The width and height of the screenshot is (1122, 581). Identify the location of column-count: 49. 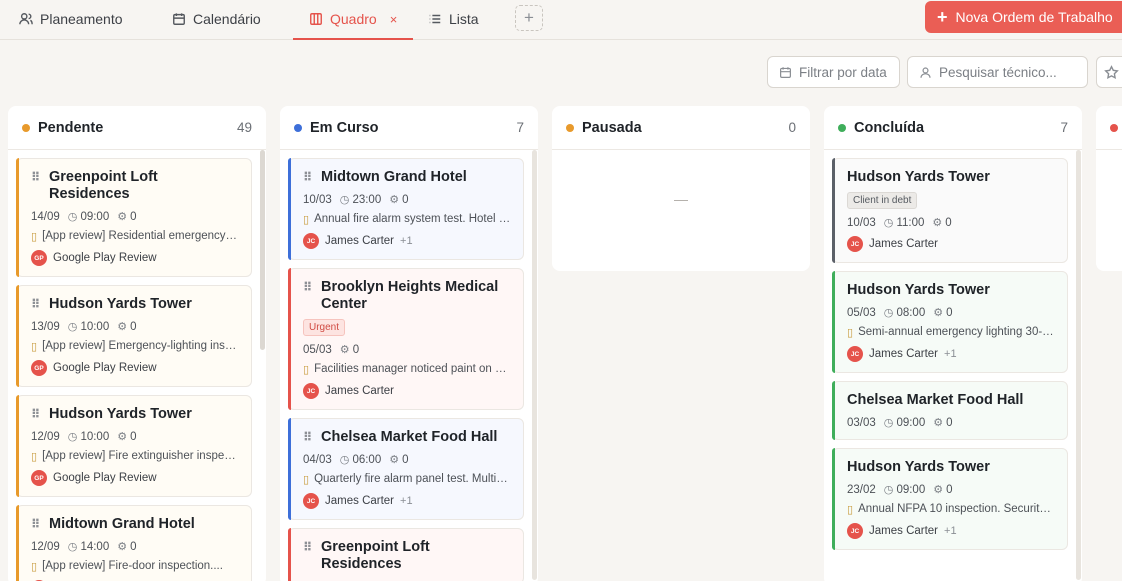
(244, 127).